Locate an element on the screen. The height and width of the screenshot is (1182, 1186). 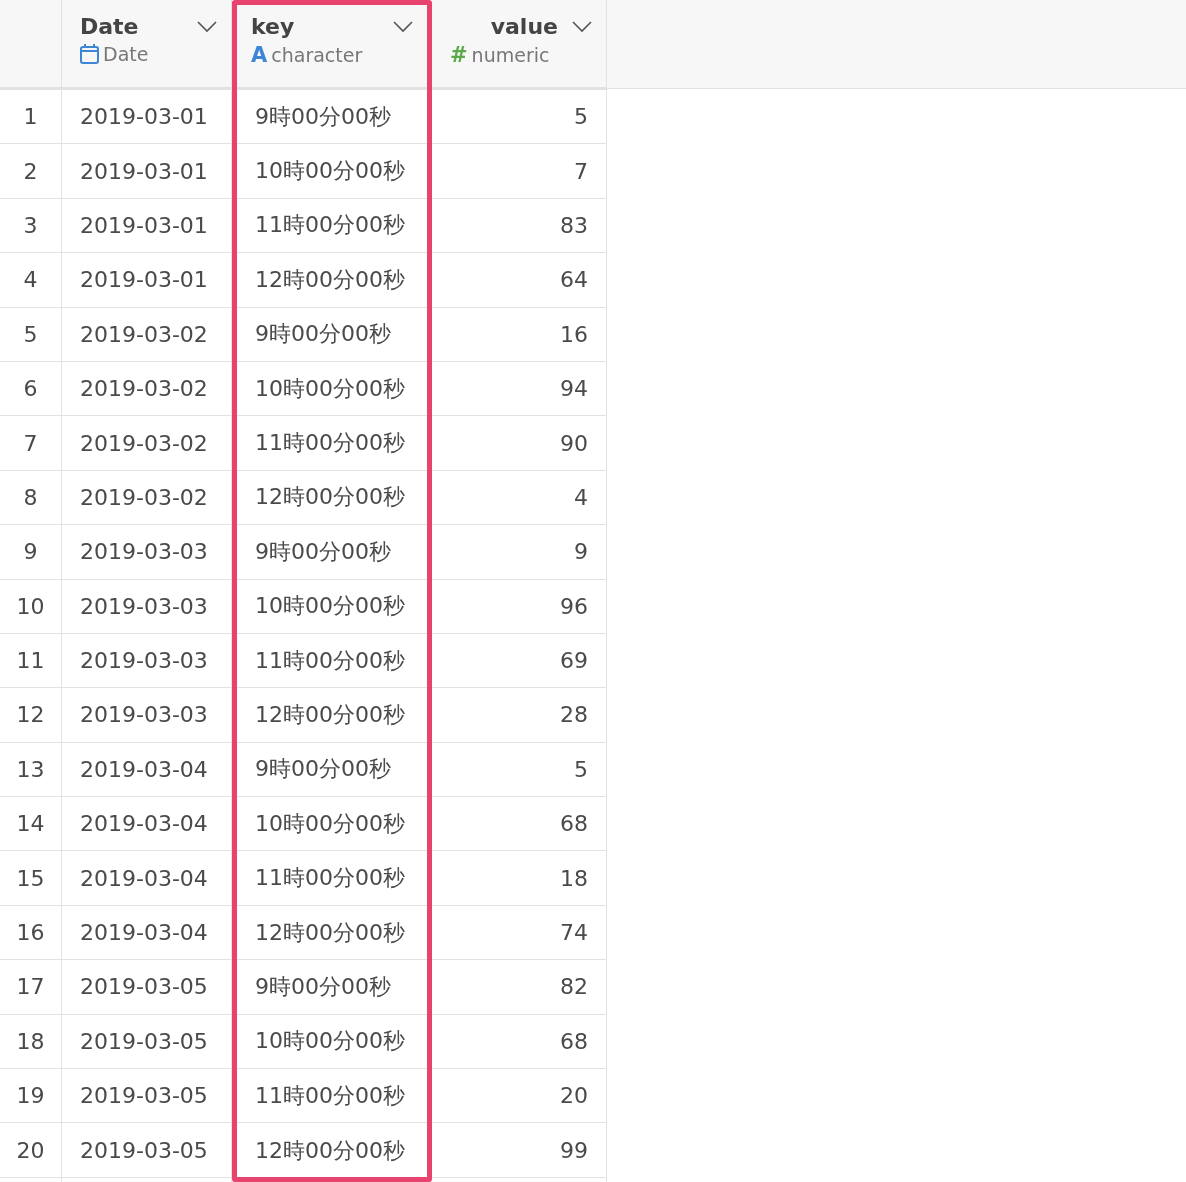
column-title: value is located at coordinates (524, 26).